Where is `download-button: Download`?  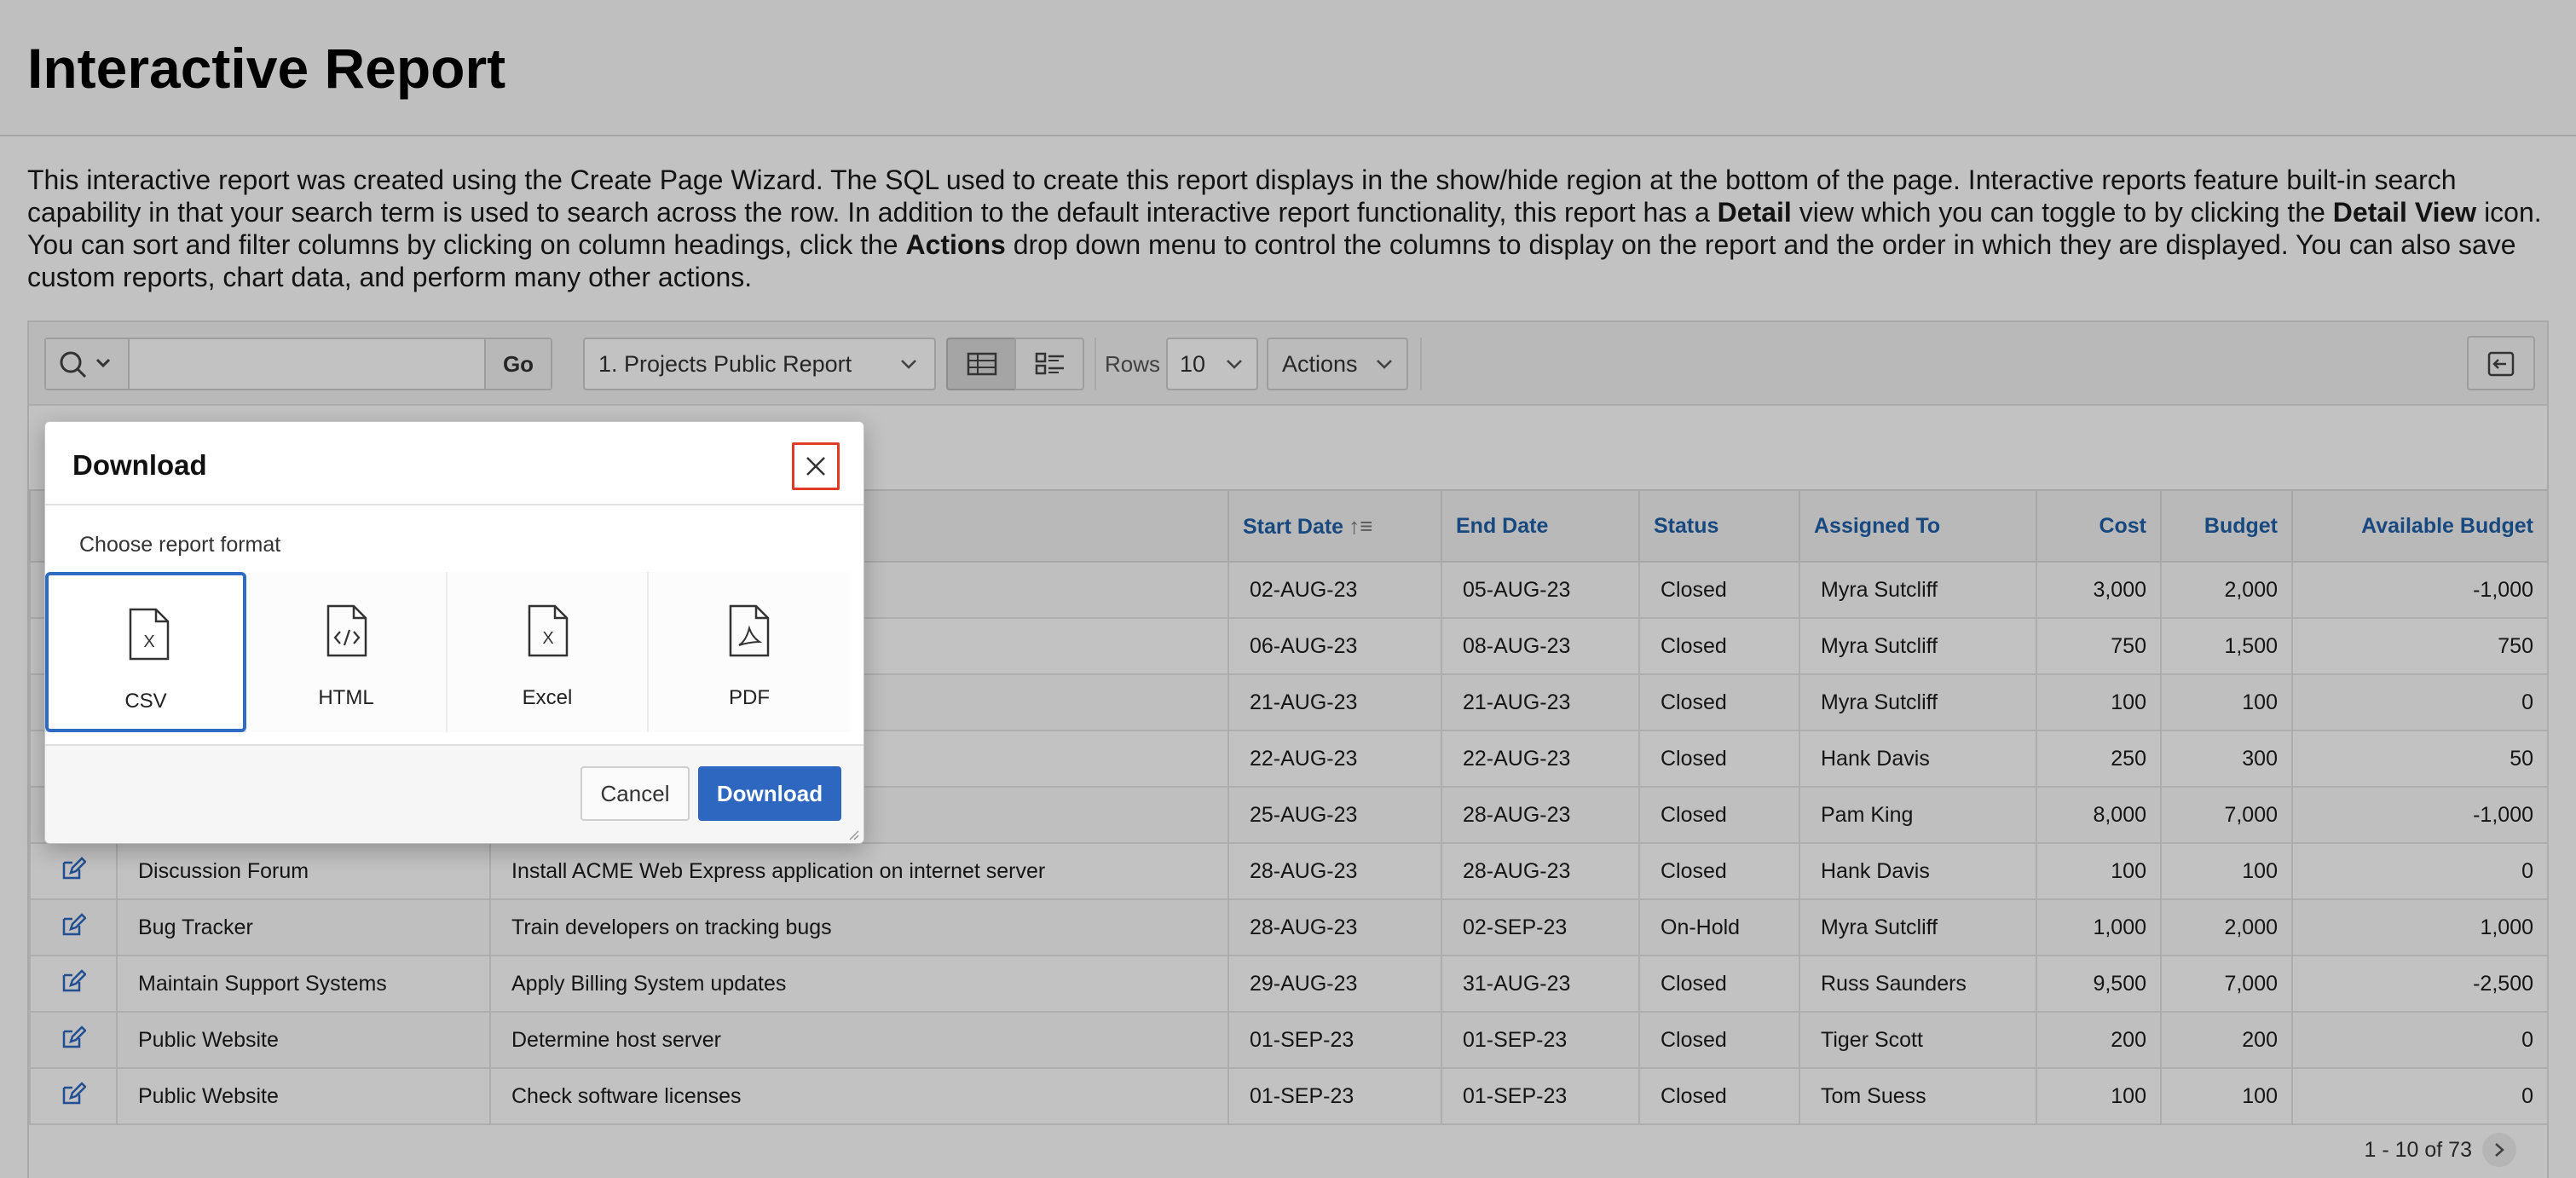
download-button: Download is located at coordinates (769, 793).